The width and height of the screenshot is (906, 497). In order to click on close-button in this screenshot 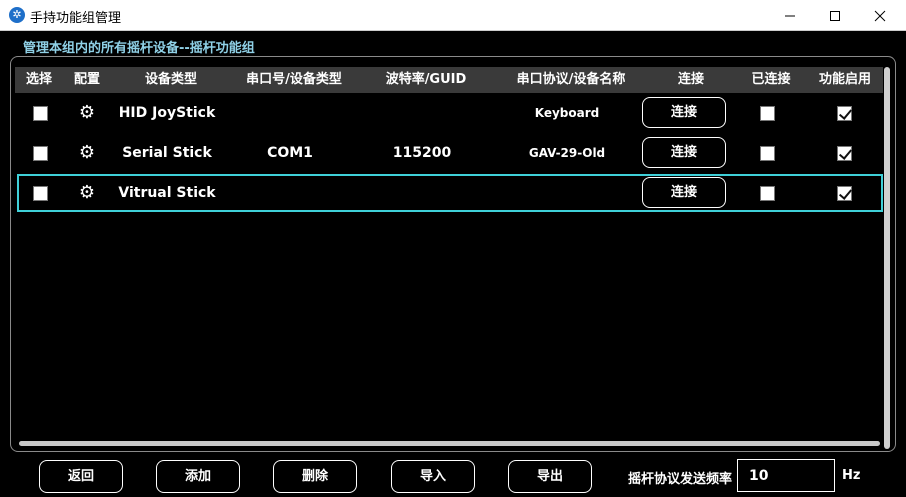, I will do `click(880, 15)`.